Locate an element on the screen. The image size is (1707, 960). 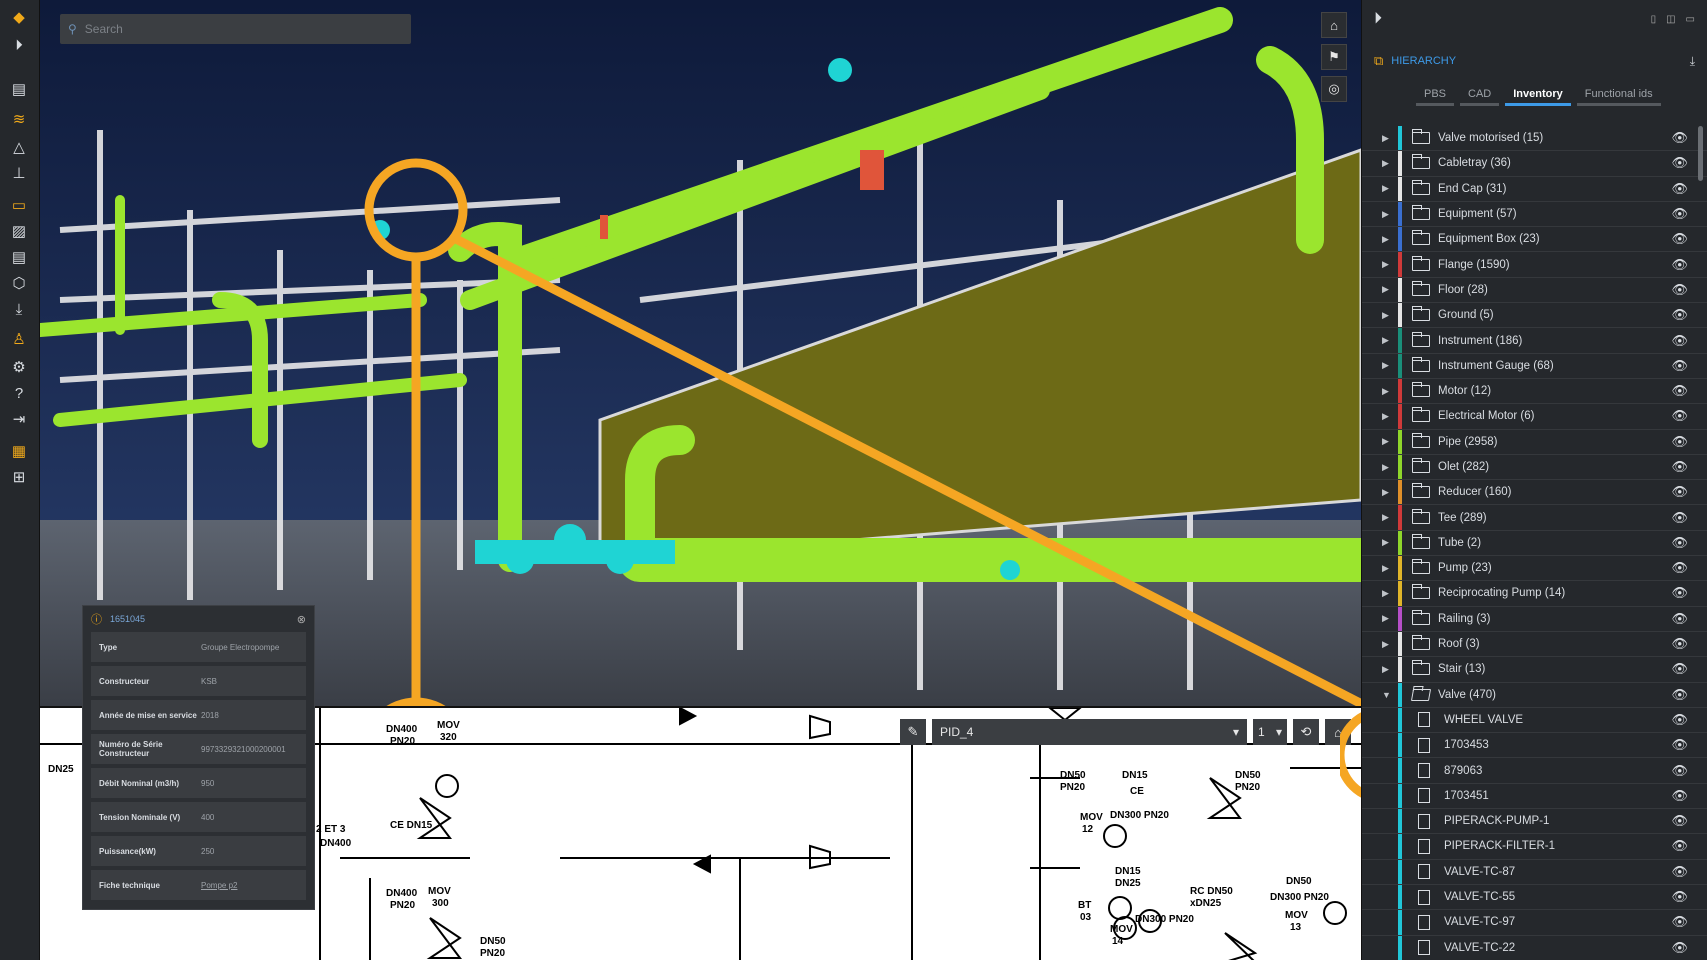
datasheet-link: Pompe p2 is located at coordinates (219, 885).